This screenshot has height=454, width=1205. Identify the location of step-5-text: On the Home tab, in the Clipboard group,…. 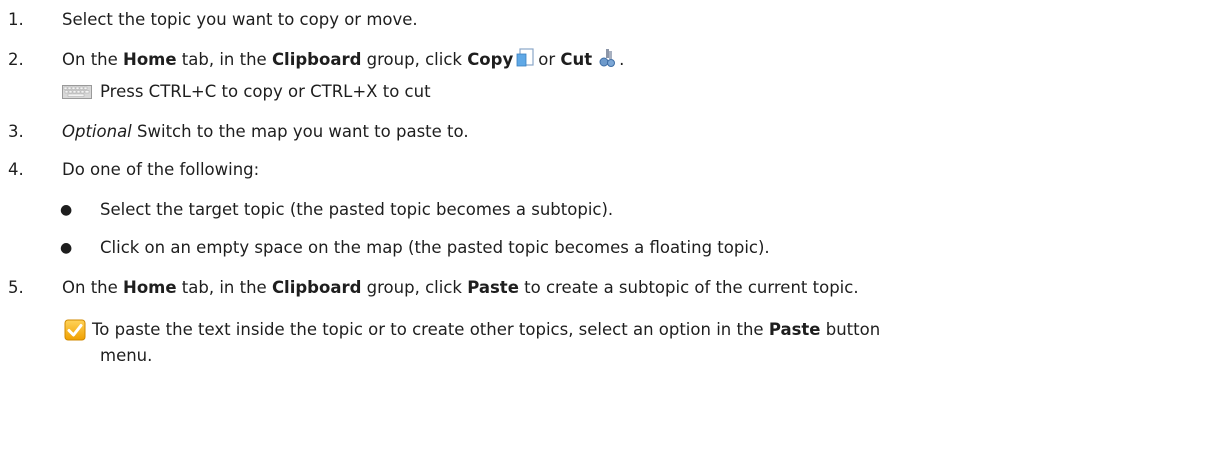
(460, 287).